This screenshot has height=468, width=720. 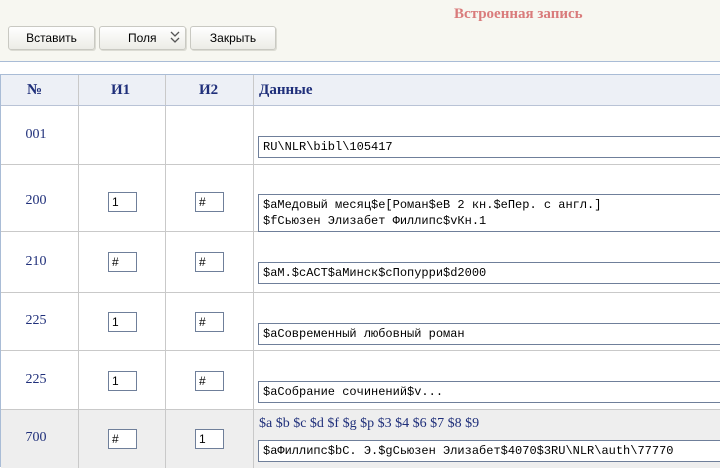 I want to click on toolbar: Встроенная запись Вставить Поля Закрыть, so click(x=360, y=31).